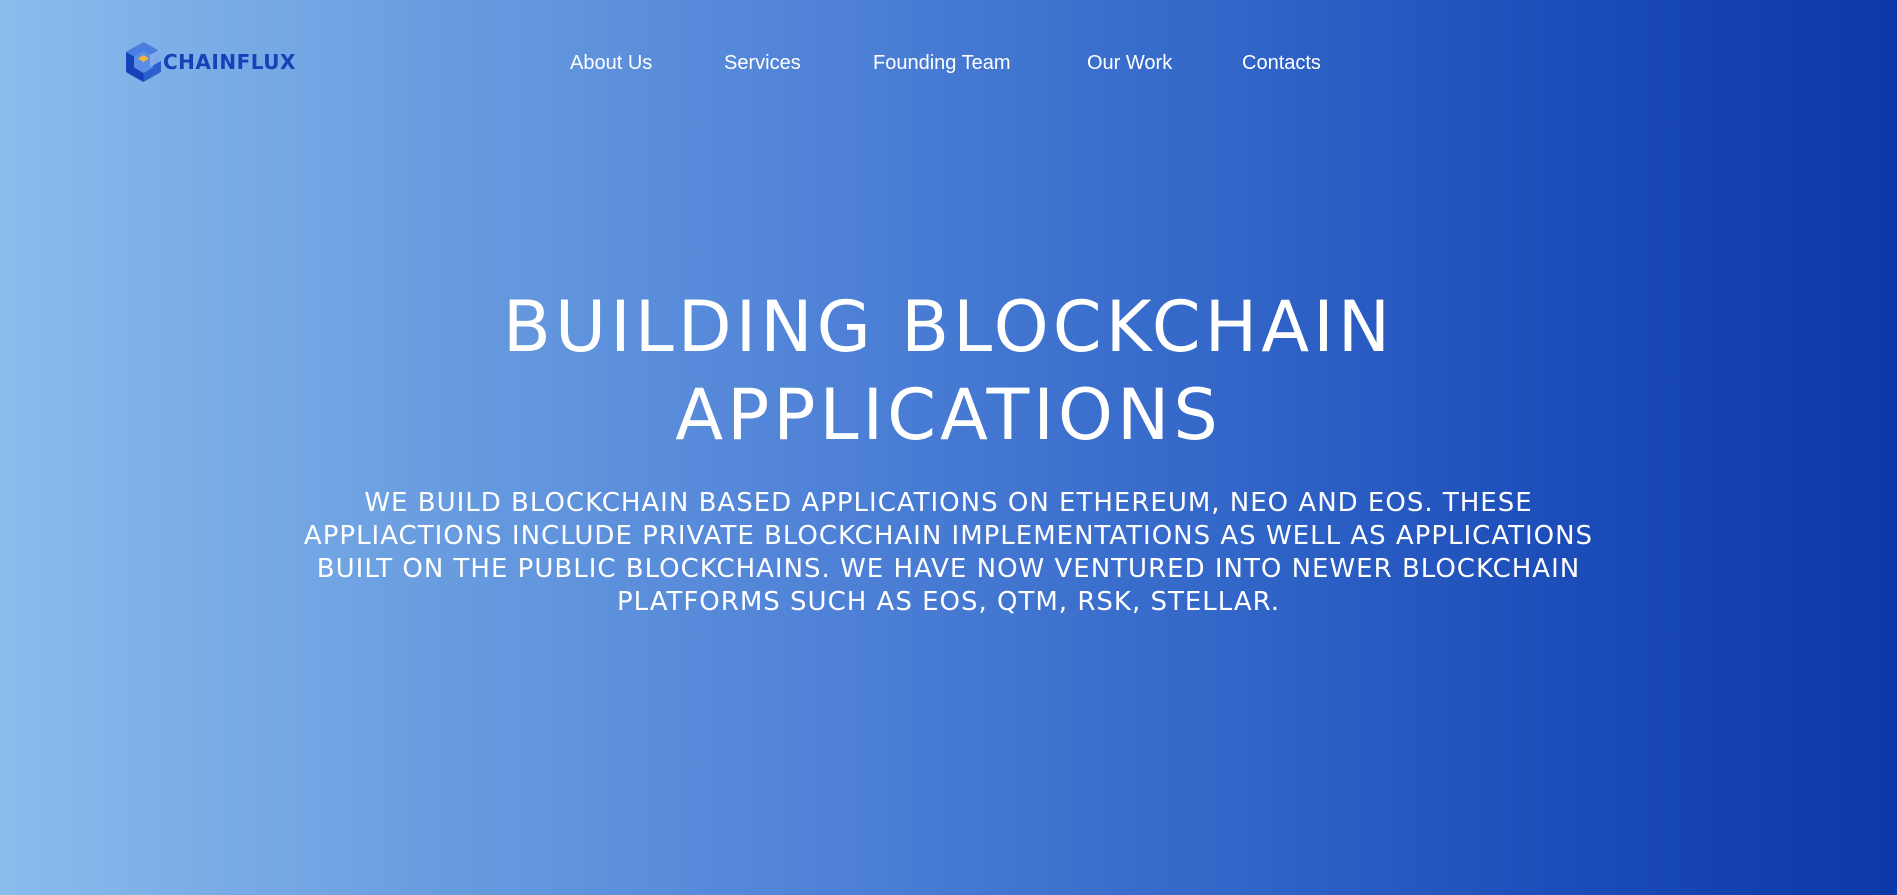 This screenshot has width=1897, height=895. I want to click on nav-link-our-work: Our Work, so click(1129, 63).